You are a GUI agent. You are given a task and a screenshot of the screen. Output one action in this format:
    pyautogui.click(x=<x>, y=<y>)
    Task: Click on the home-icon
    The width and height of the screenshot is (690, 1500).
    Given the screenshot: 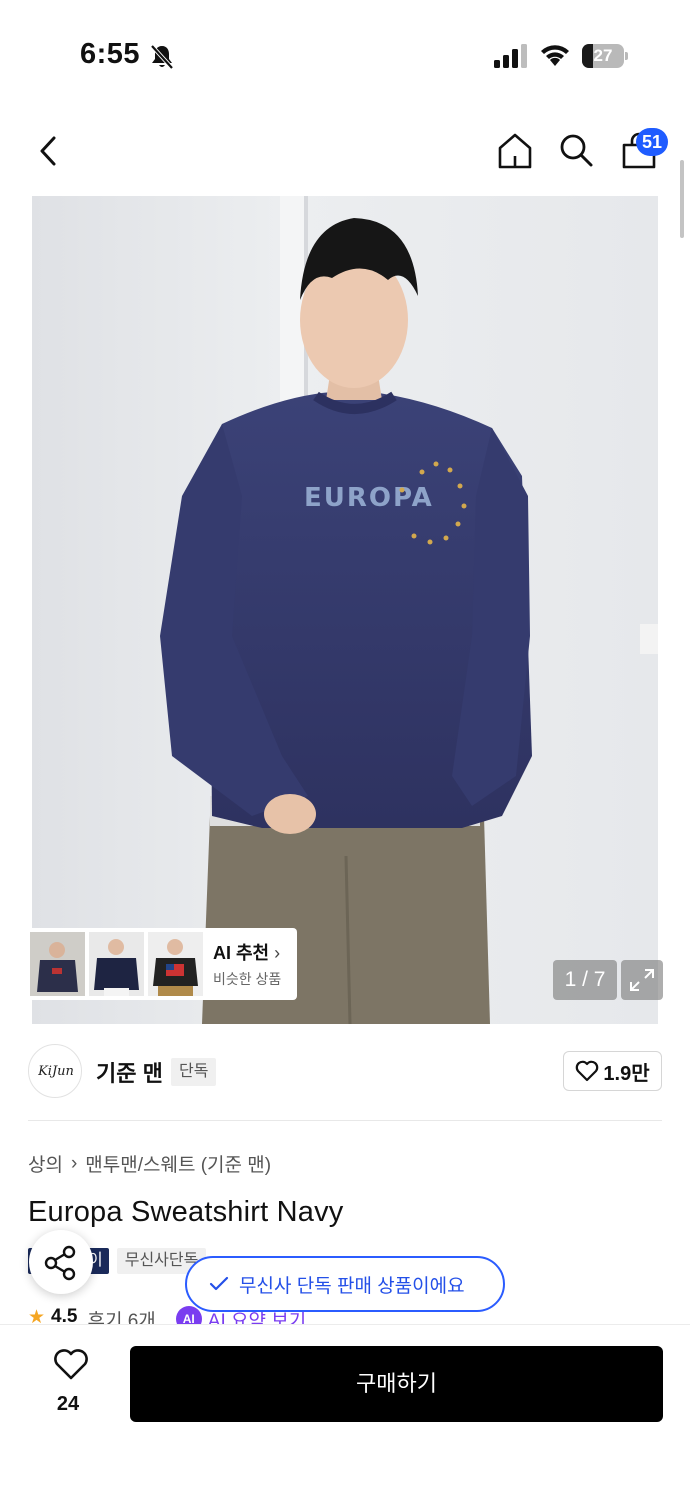 What is the action you would take?
    pyautogui.click(x=515, y=151)
    